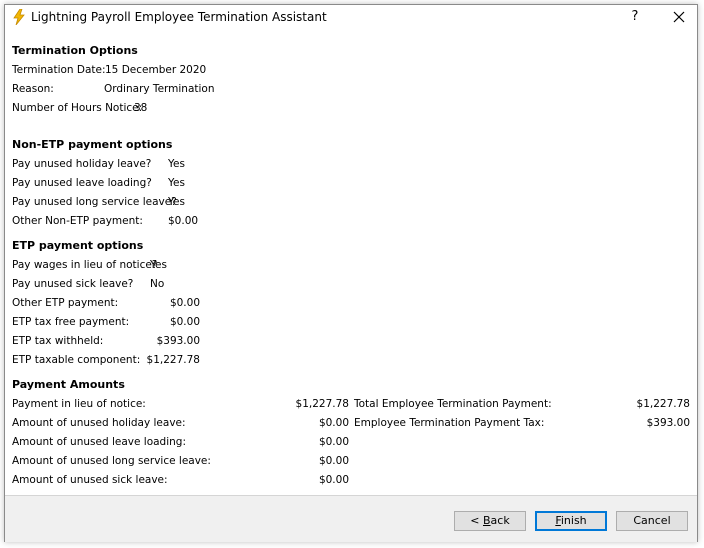 The image size is (704, 548). I want to click on non-etp-row-label: Pay unused holiday leave?, so click(82, 164).